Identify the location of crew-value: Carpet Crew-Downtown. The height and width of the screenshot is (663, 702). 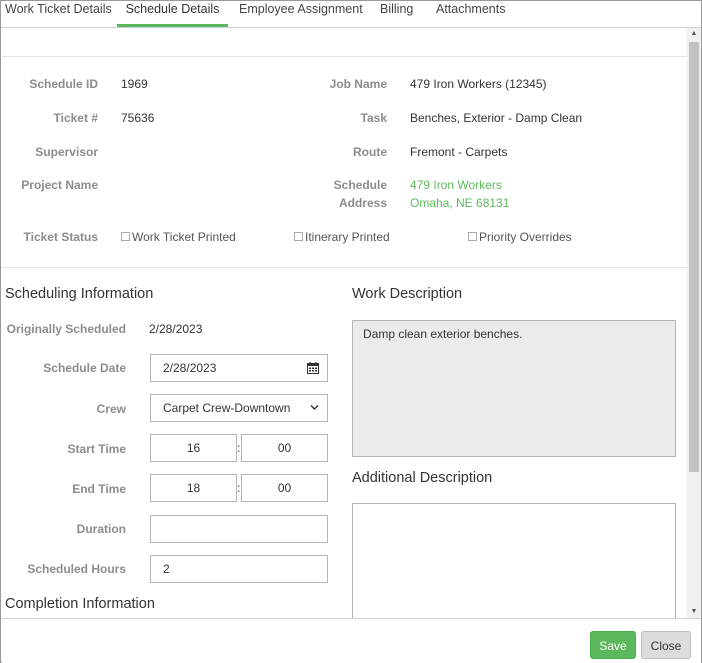
(227, 408).